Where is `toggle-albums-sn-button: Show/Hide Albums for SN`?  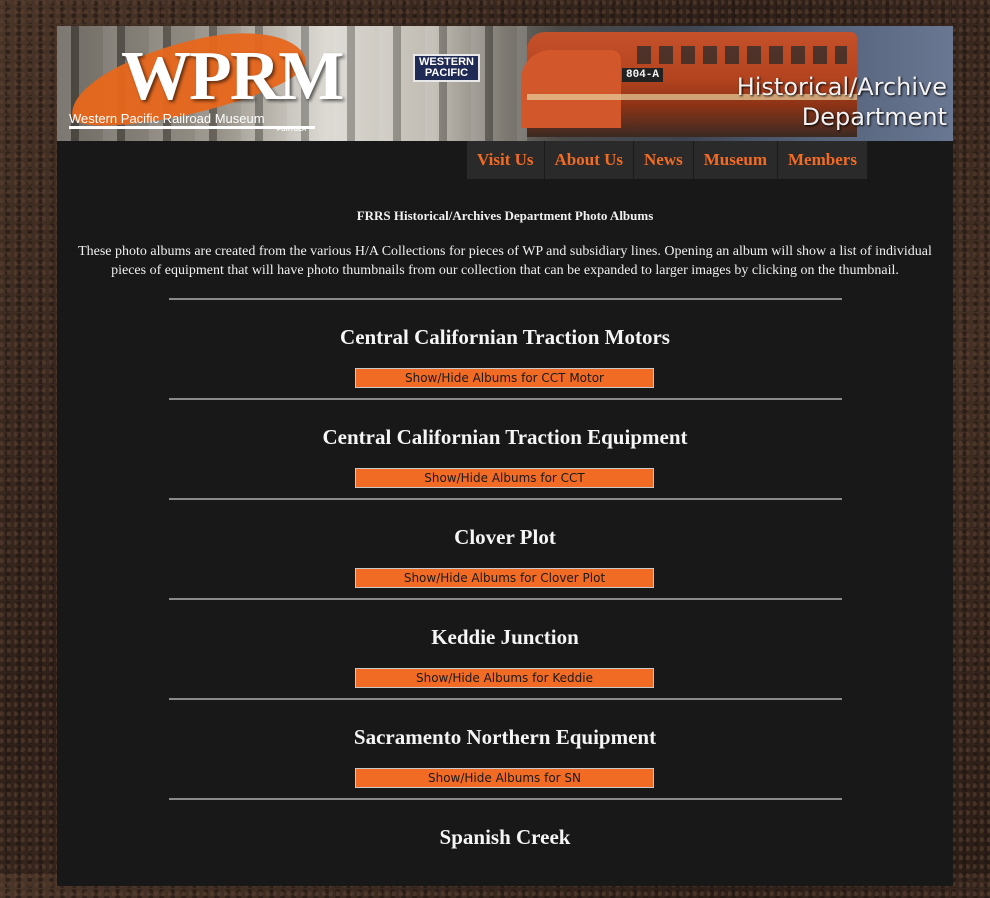 toggle-albums-sn-button: Show/Hide Albums for SN is located at coordinates (504, 778).